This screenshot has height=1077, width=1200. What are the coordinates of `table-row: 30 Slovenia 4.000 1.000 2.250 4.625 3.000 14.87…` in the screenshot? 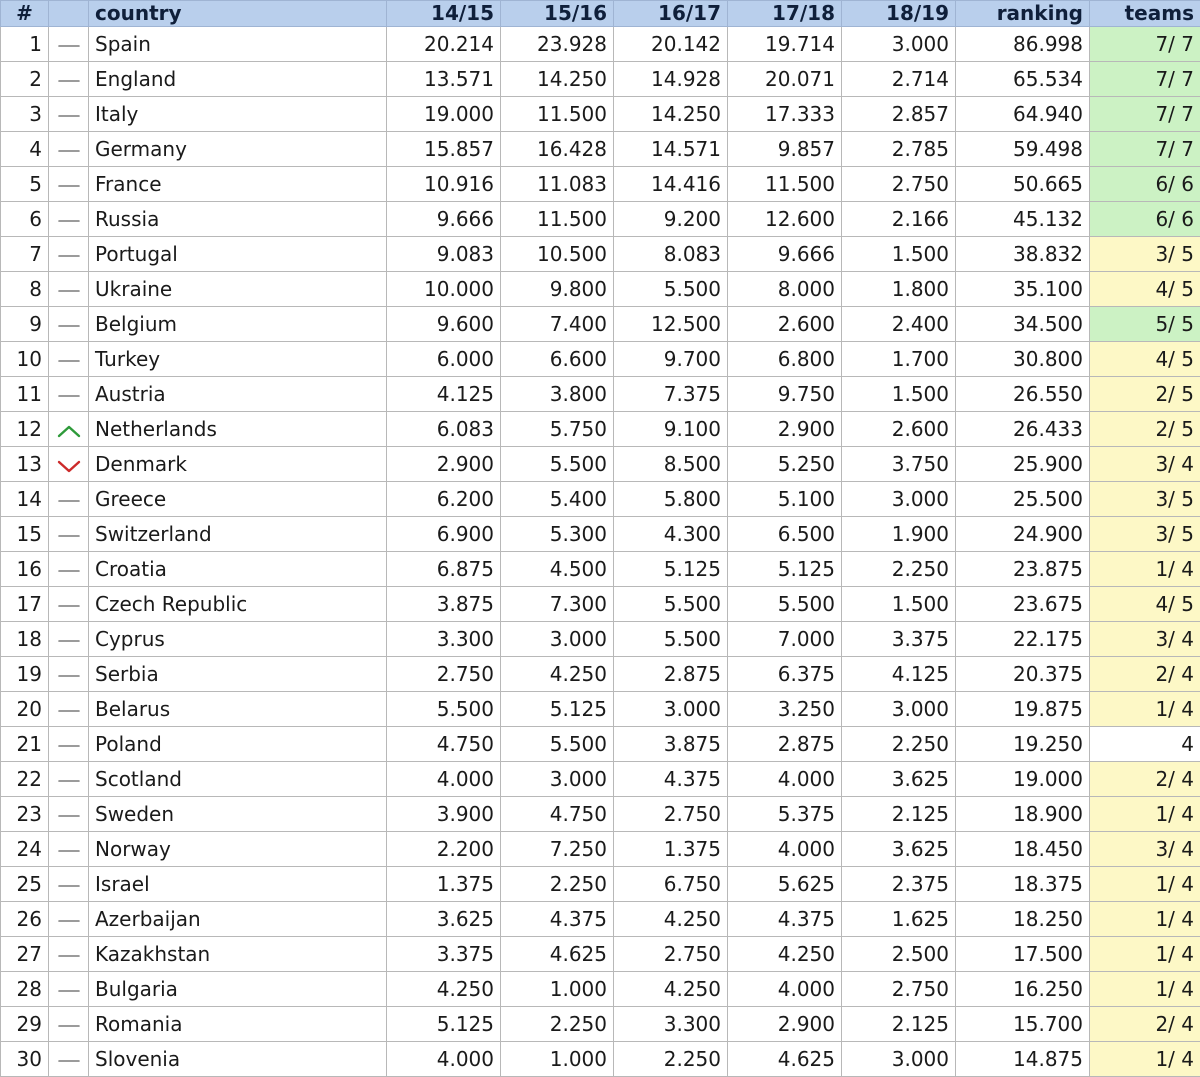 It's located at (600, 1059).